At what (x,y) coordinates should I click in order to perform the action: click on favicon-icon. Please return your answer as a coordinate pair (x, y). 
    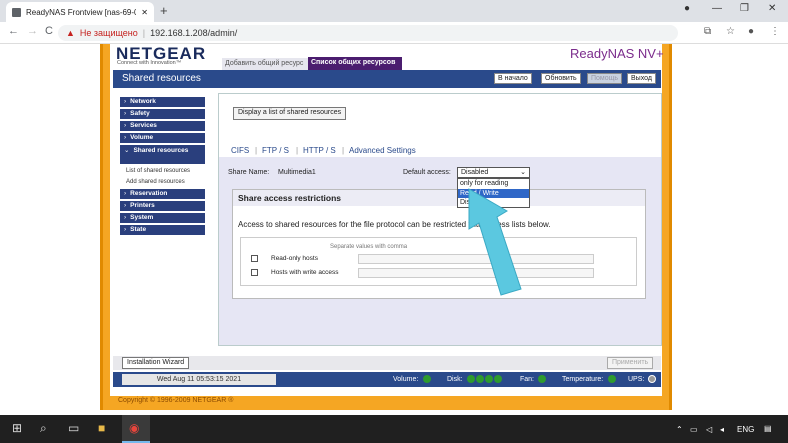
    Looking at the image, I should click on (16, 12).